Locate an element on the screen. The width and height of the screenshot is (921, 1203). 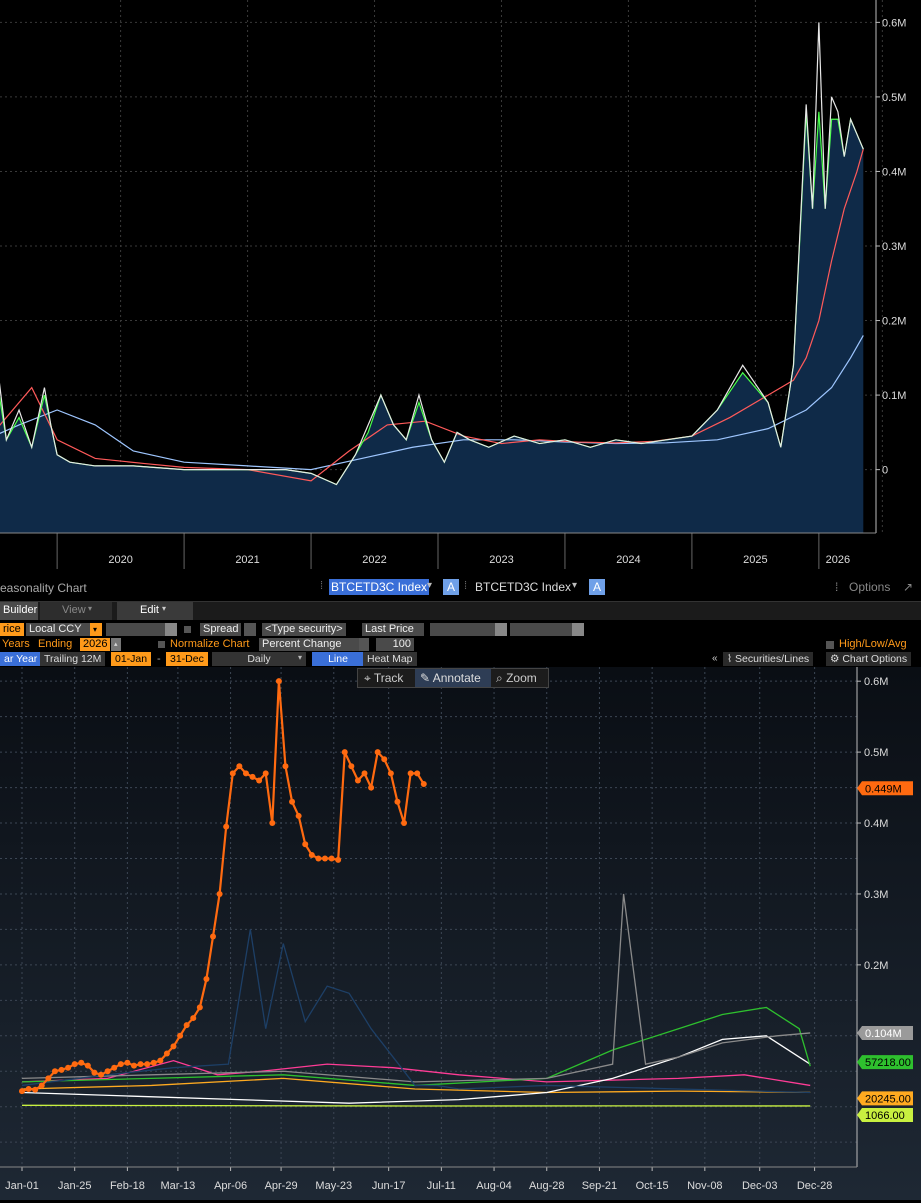
currency-select: Local CCY is located at coordinates (61, 629).